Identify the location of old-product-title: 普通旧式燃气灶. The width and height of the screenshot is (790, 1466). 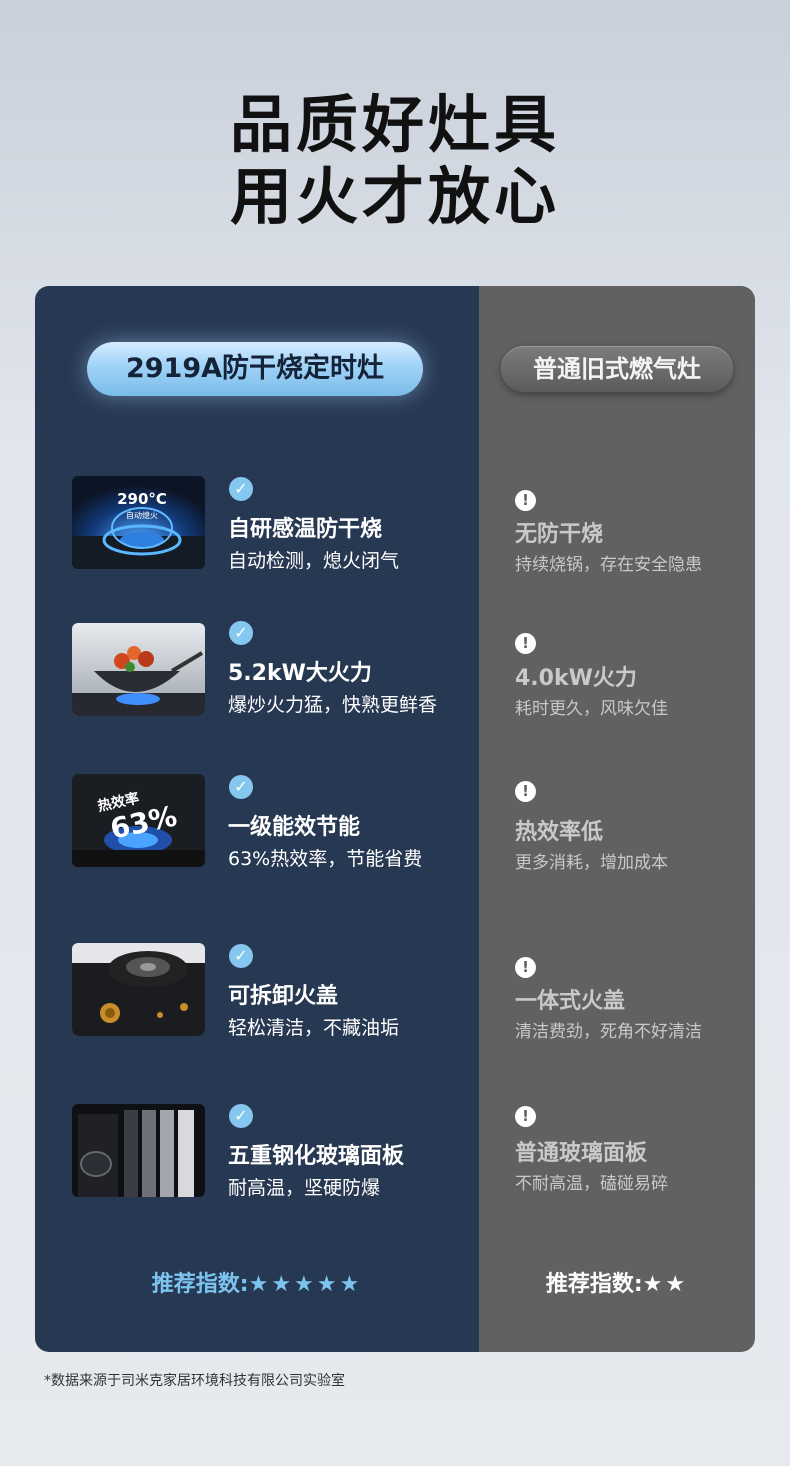
(617, 369).